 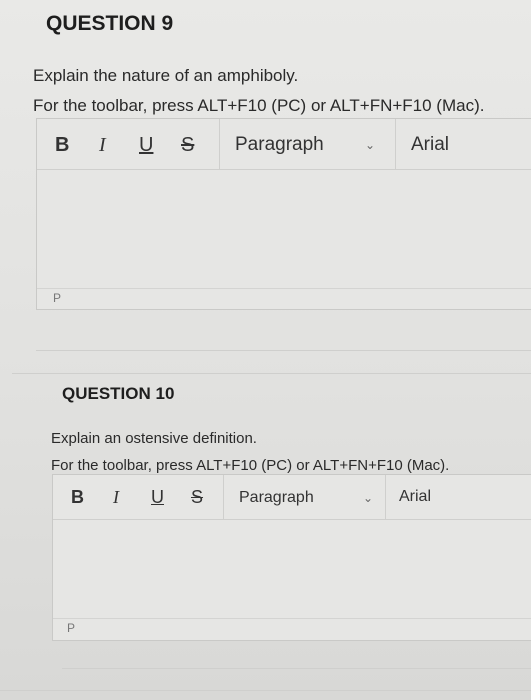 I want to click on question-9-title: QUESTION 9, so click(x=110, y=23).